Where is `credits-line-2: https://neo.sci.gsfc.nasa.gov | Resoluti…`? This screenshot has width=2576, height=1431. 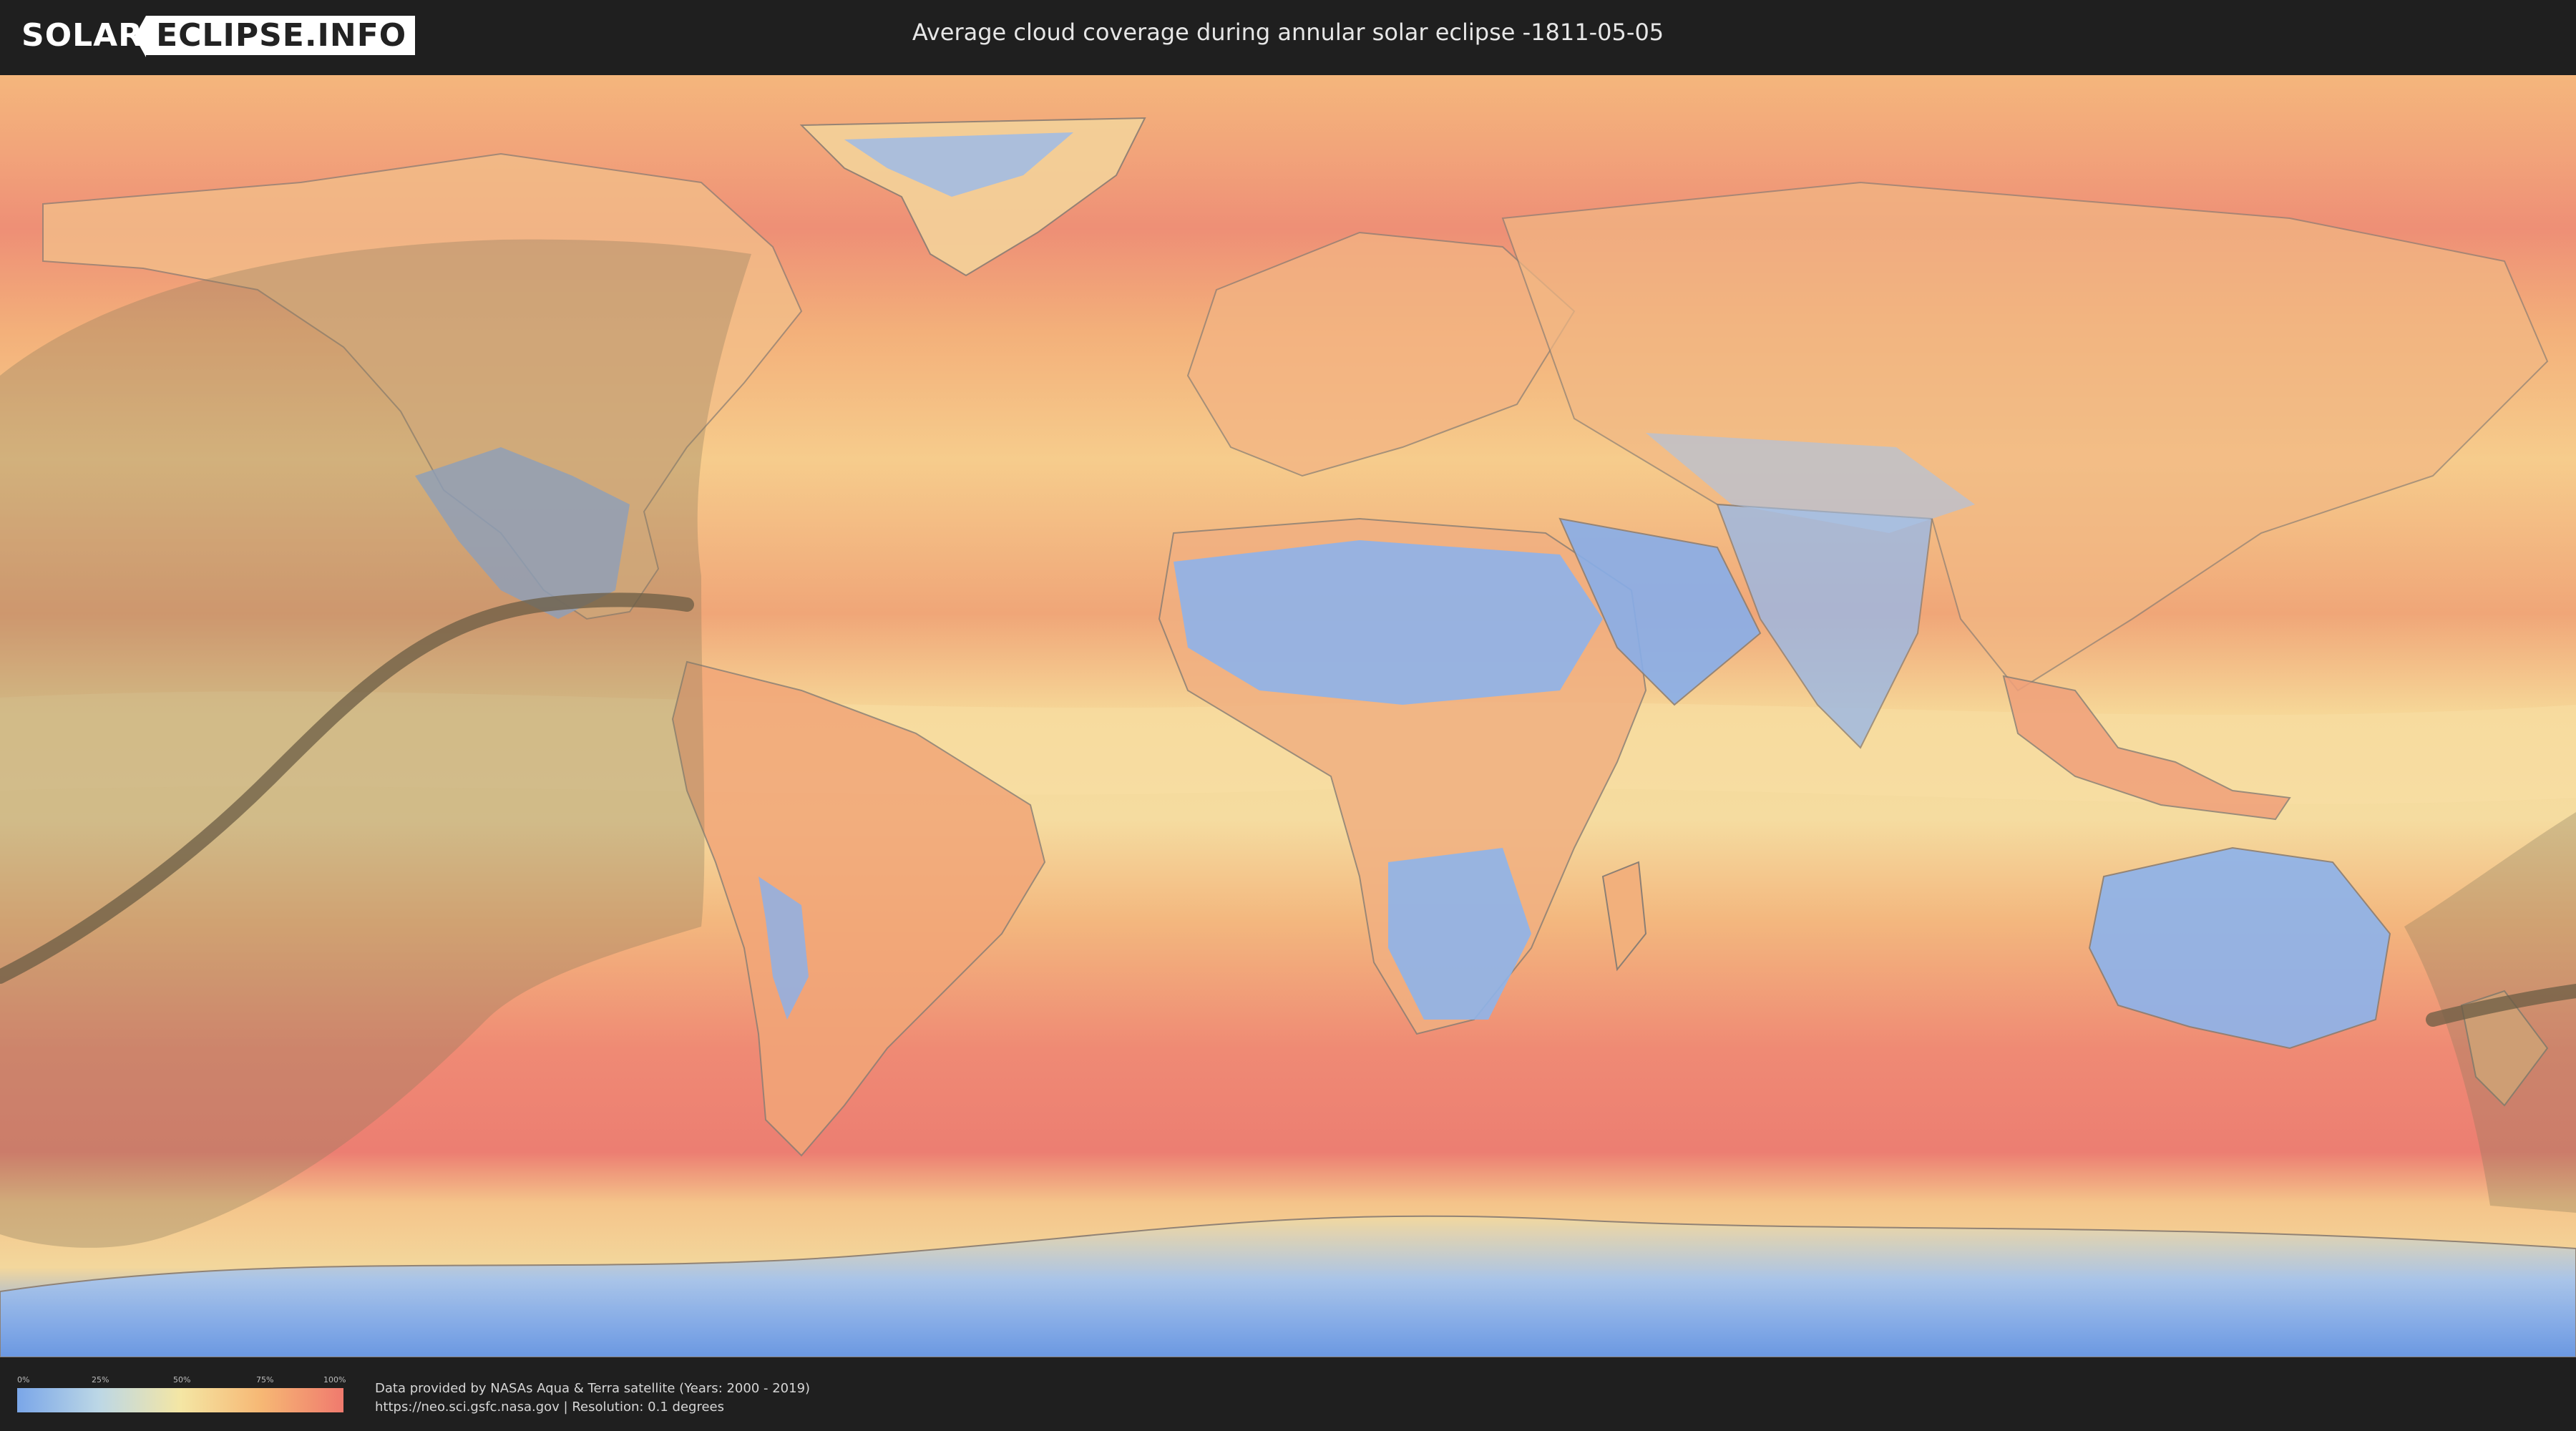
credits-line-2: https://neo.sci.gsfc.nasa.gov | Resoluti… is located at coordinates (549, 1407).